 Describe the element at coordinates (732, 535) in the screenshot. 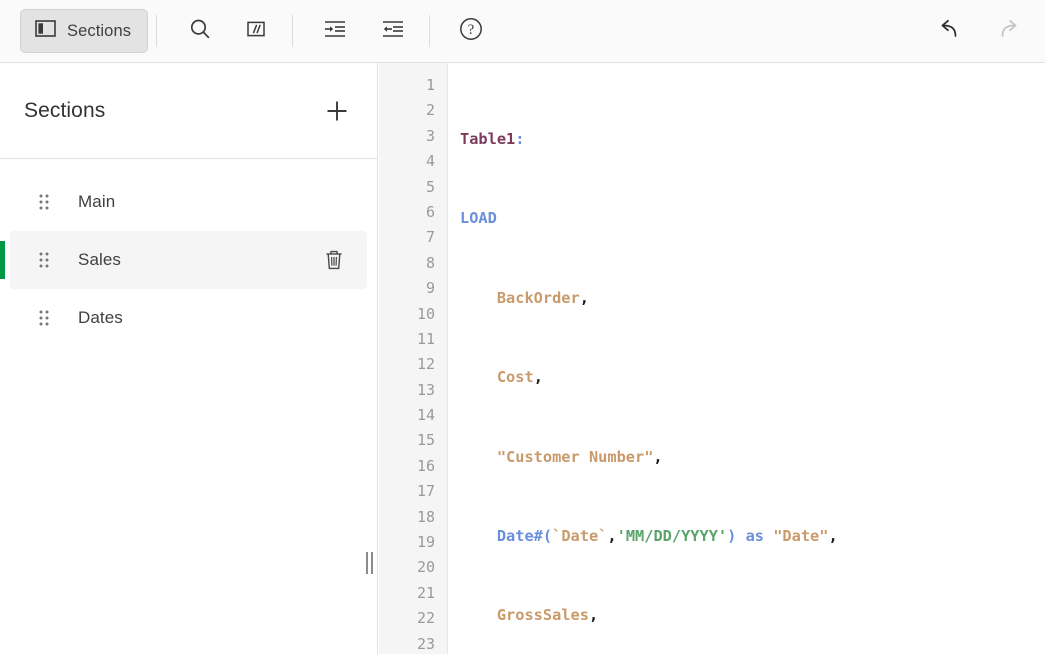

I see `token-rparen: )` at that location.